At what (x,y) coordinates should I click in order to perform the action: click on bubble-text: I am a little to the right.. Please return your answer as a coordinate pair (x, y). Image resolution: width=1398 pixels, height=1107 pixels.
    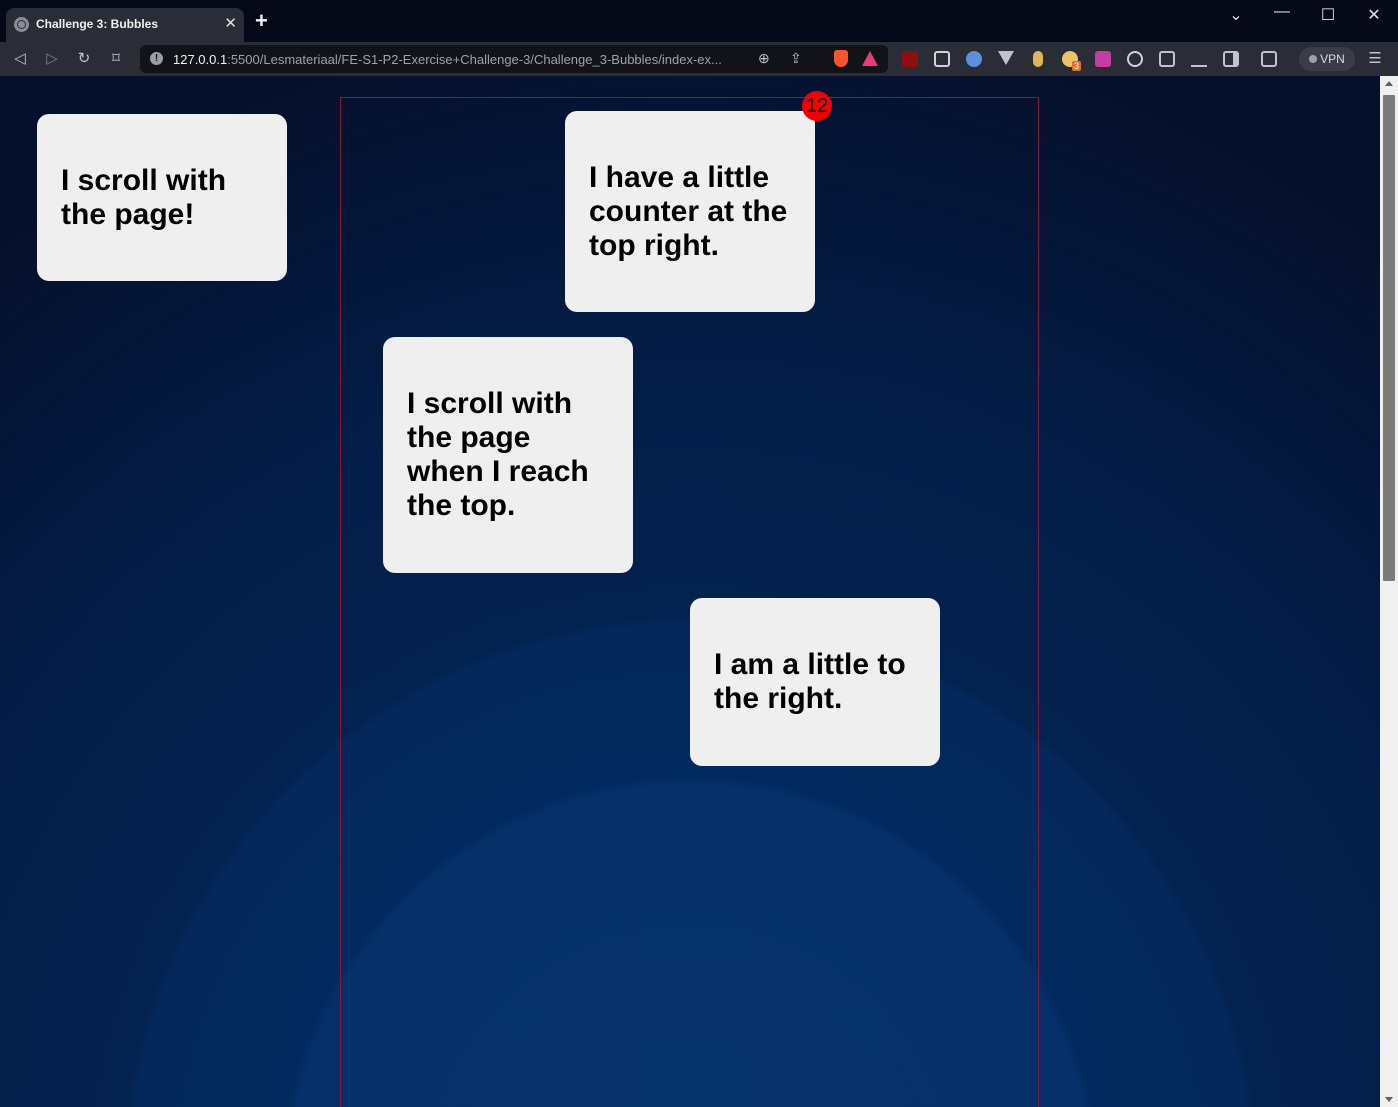
    Looking at the image, I should click on (810, 681).